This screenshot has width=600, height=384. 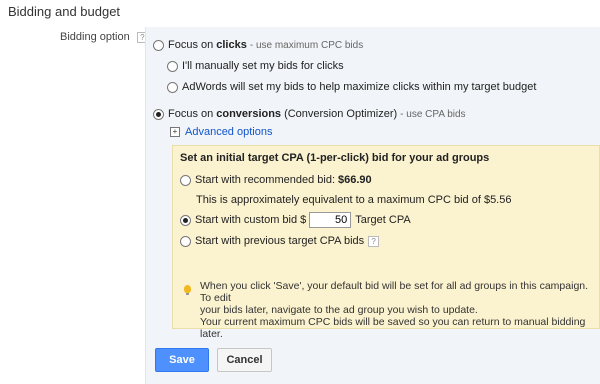 I want to click on recommended-bid-option: Start with recommended bid: $66.90, so click(x=276, y=180).